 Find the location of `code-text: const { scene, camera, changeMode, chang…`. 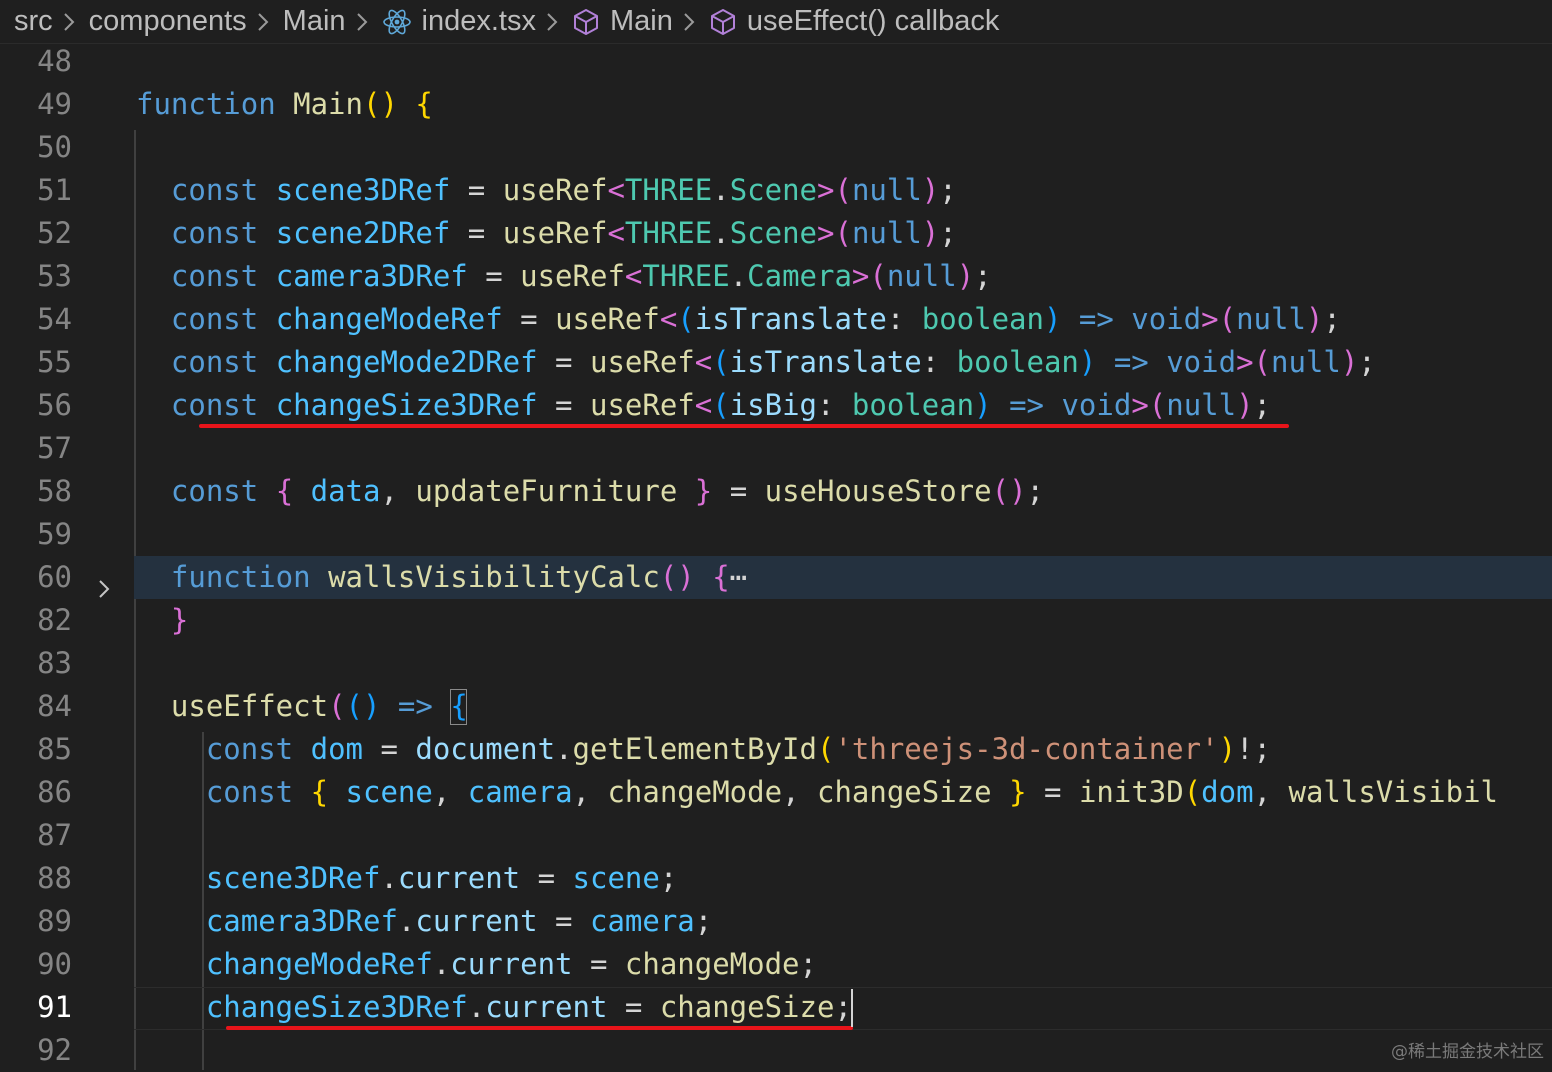

code-text: const { scene, camera, changeMode, chang… is located at coordinates (817, 792).